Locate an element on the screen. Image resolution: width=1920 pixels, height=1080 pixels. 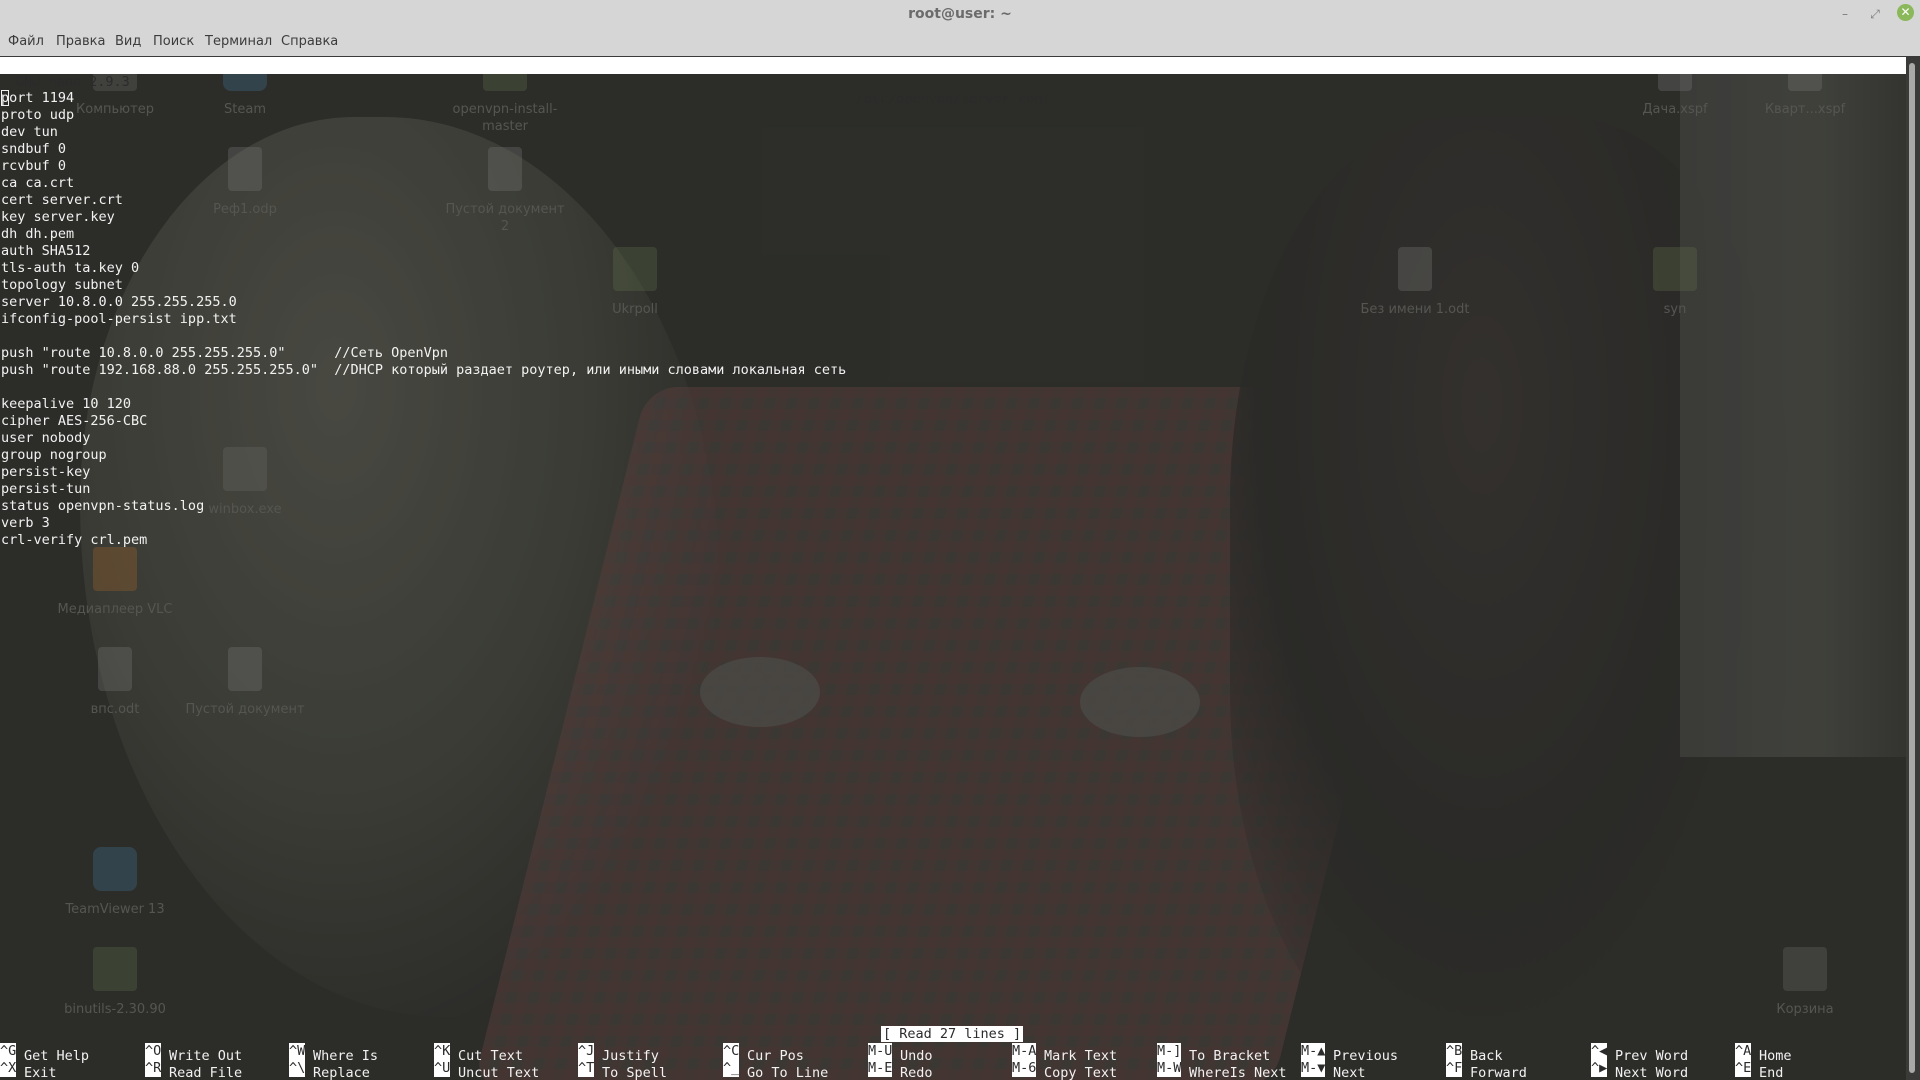
shortcut-key: ^R is located at coordinates (153, 1068).